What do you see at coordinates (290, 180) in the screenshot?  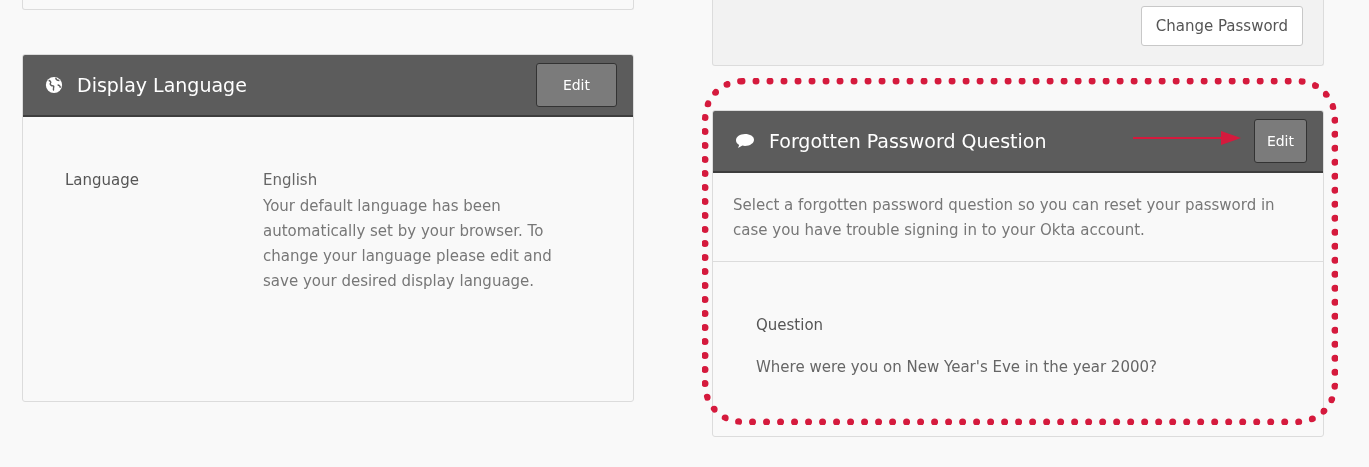 I see `field-value: English` at bounding box center [290, 180].